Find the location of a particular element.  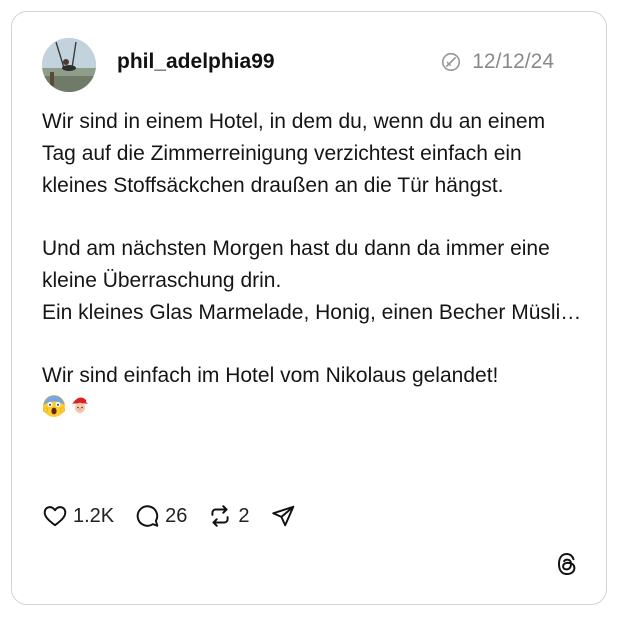

action-bar: 1.2K 26 2 is located at coordinates (179, 516).